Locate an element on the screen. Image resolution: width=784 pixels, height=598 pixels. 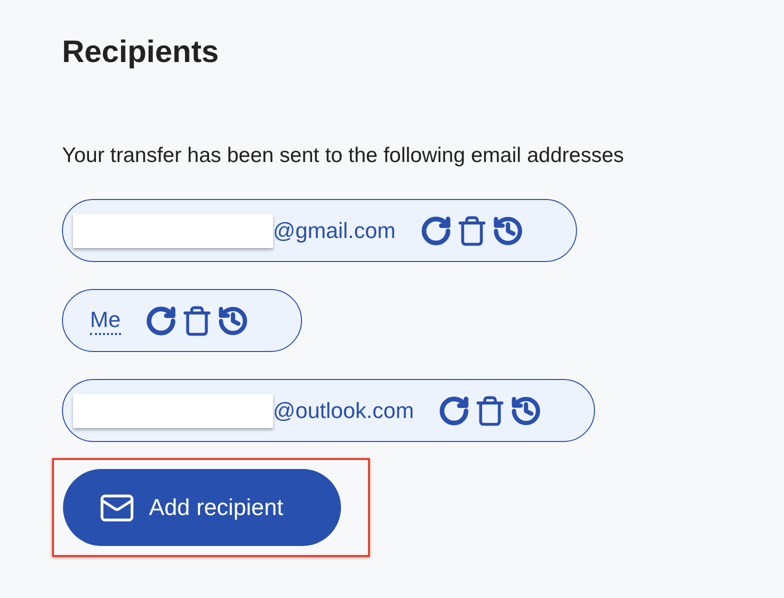
section-heading: Recipients is located at coordinates (140, 52).